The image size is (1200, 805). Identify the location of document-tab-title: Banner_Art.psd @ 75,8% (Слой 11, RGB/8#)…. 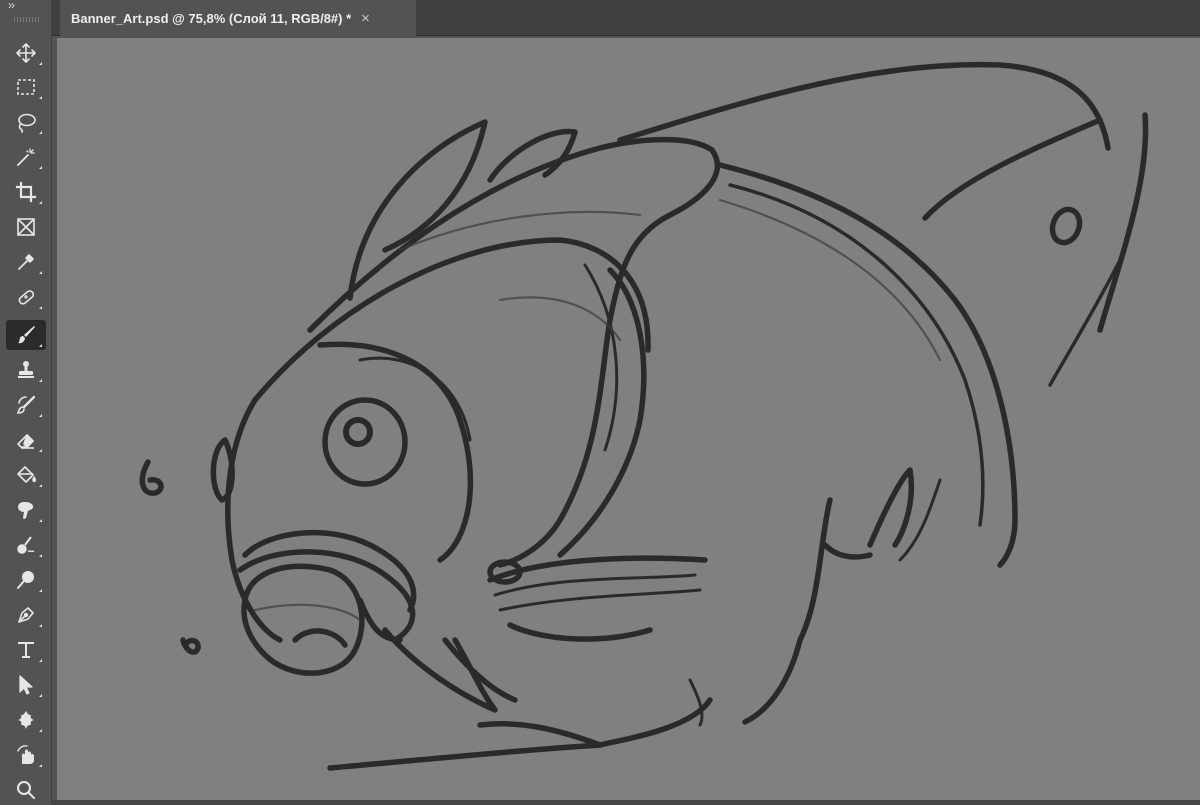
(211, 18).